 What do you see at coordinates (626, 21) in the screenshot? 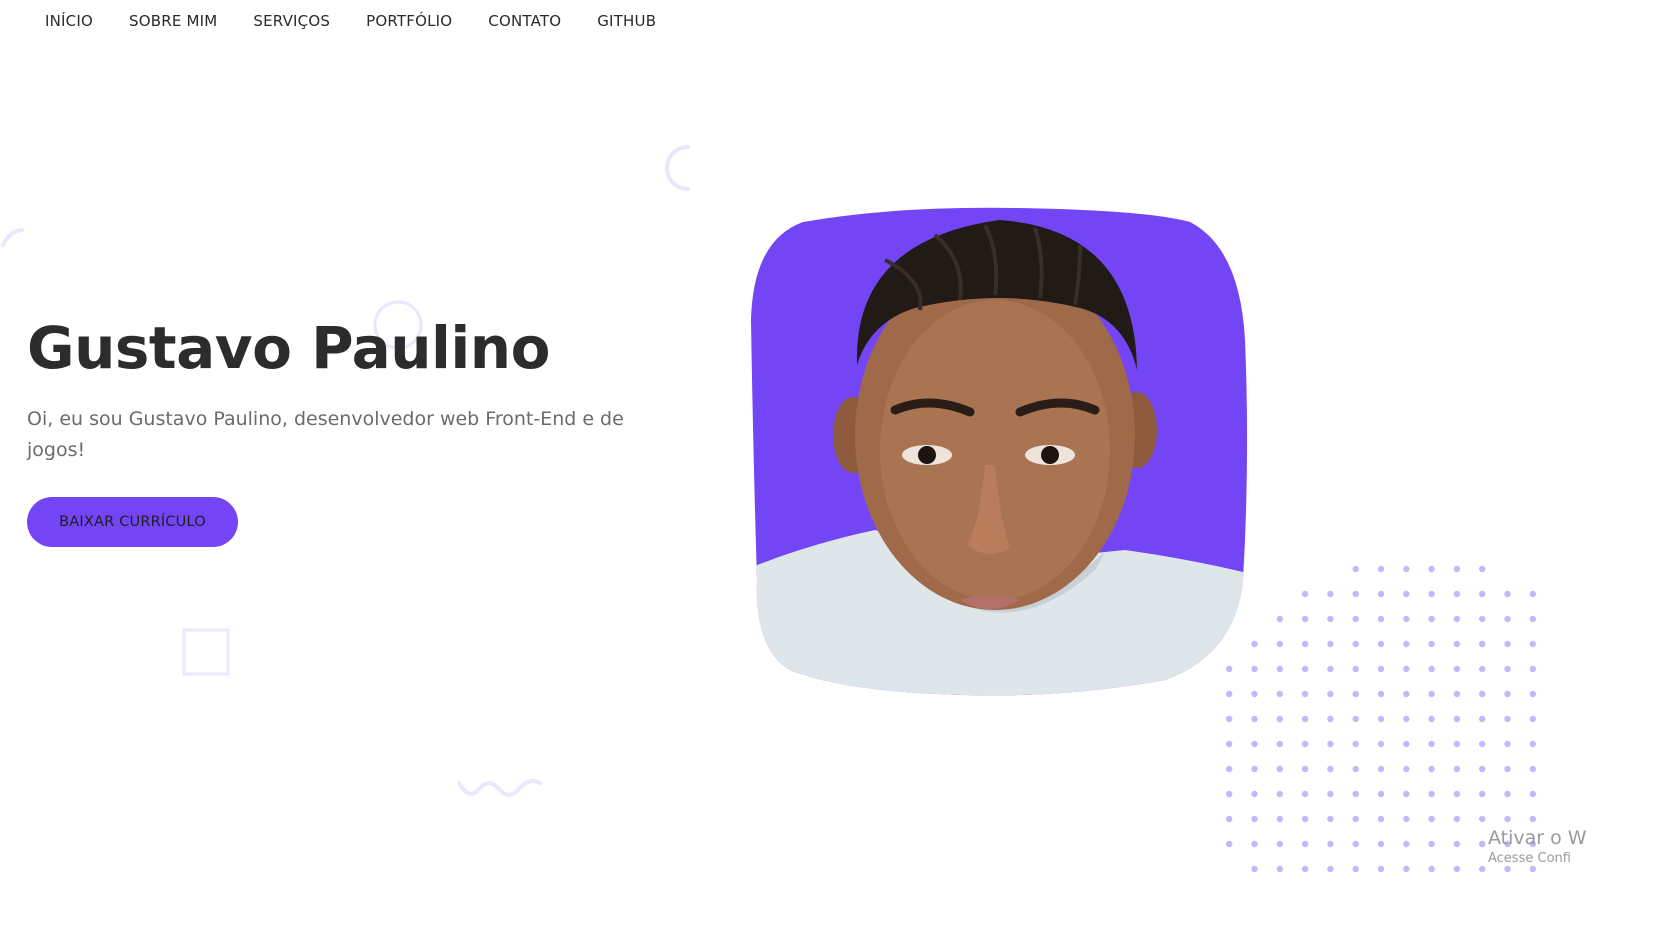
I see `nav-link-github: GITHUB` at bounding box center [626, 21].